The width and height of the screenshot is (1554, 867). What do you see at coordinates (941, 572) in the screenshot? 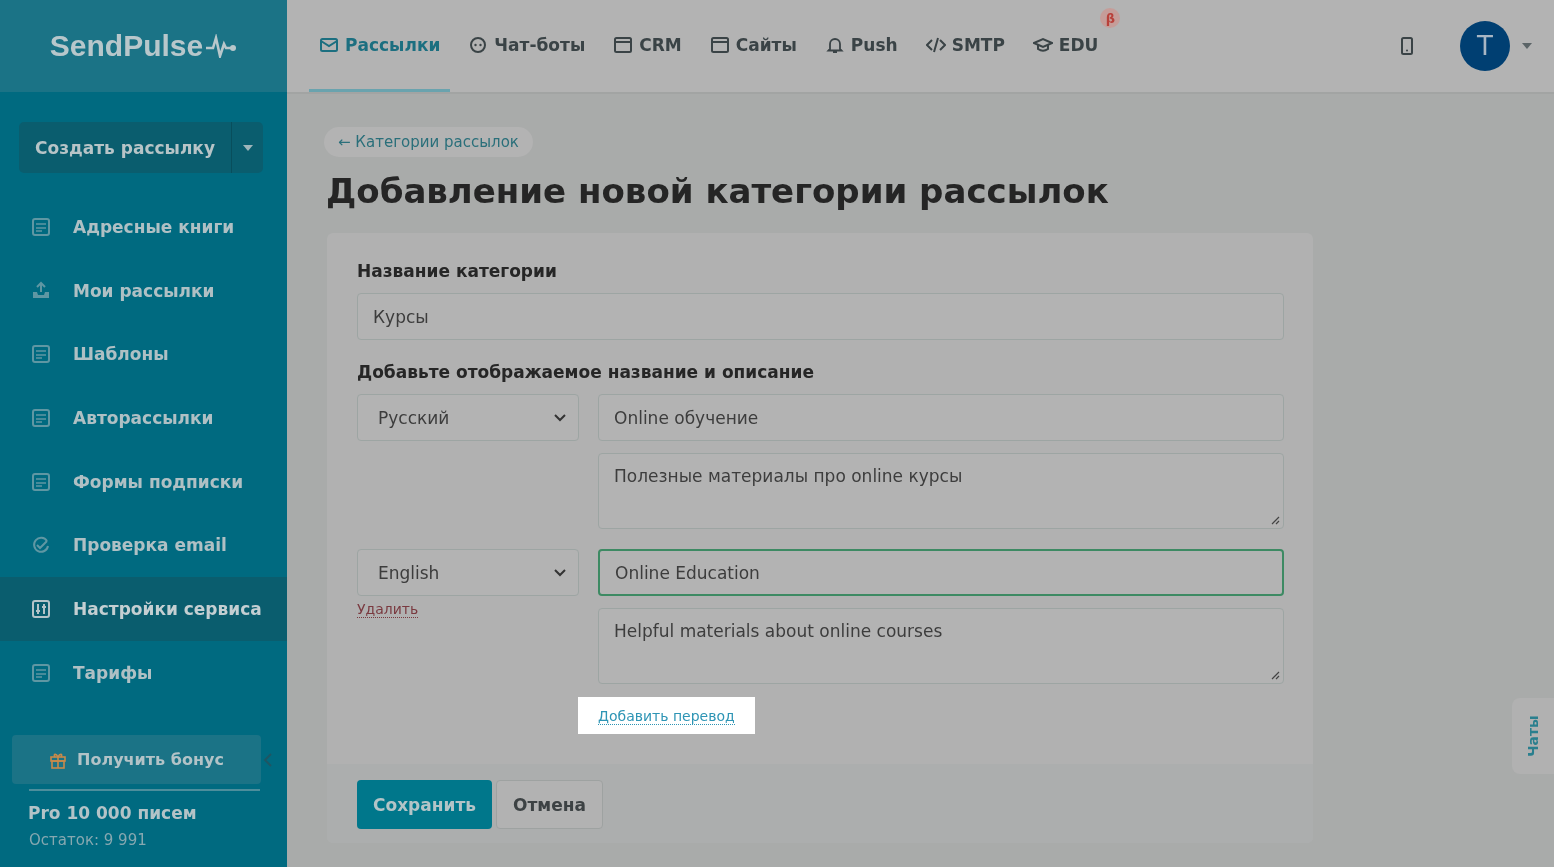
I see `input-field: Online Education` at bounding box center [941, 572].